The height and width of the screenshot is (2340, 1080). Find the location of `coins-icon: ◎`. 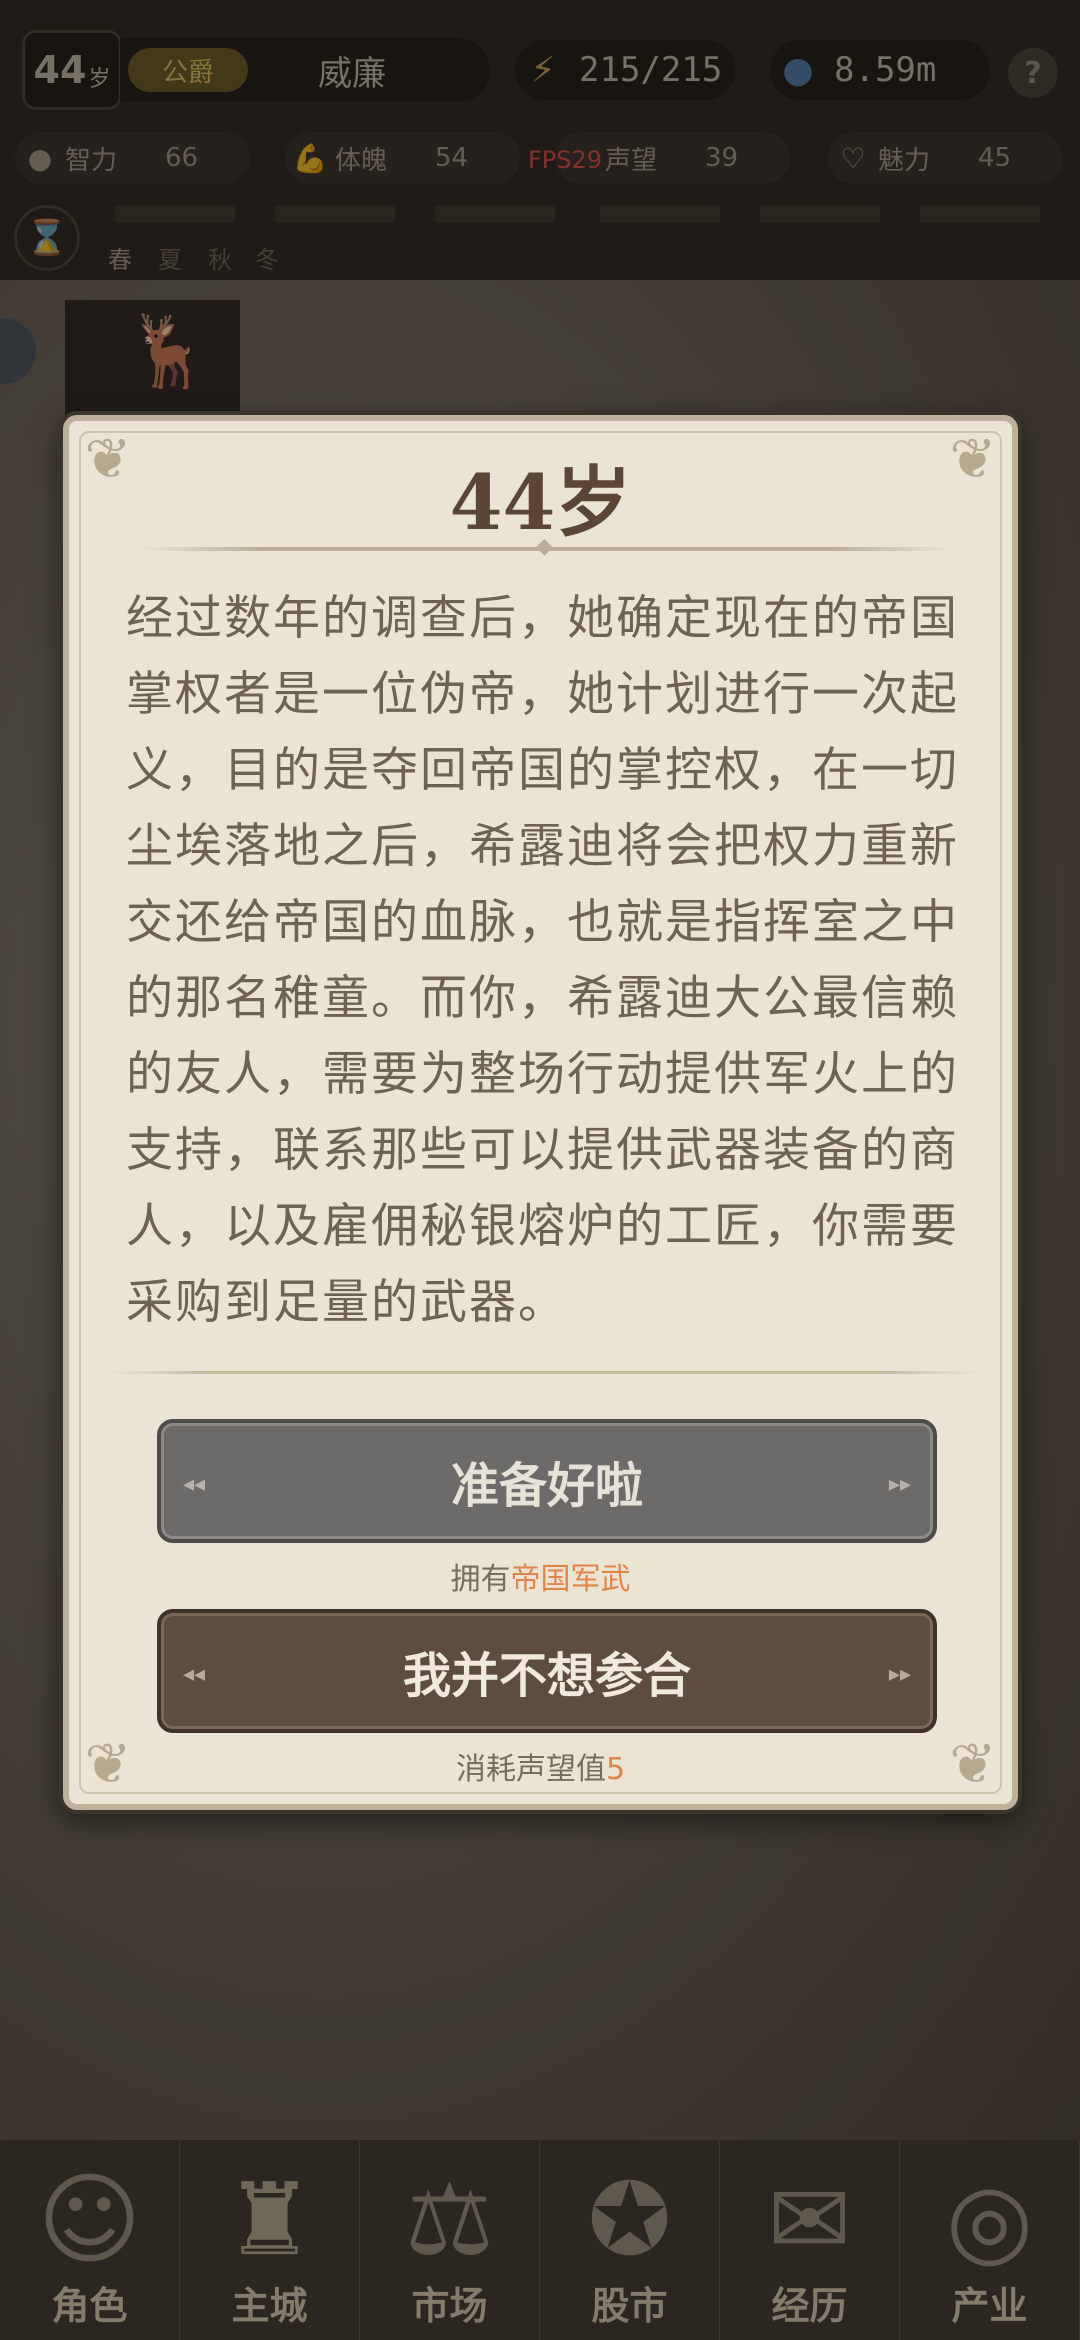

coins-icon: ◎ is located at coordinates (989, 2219).